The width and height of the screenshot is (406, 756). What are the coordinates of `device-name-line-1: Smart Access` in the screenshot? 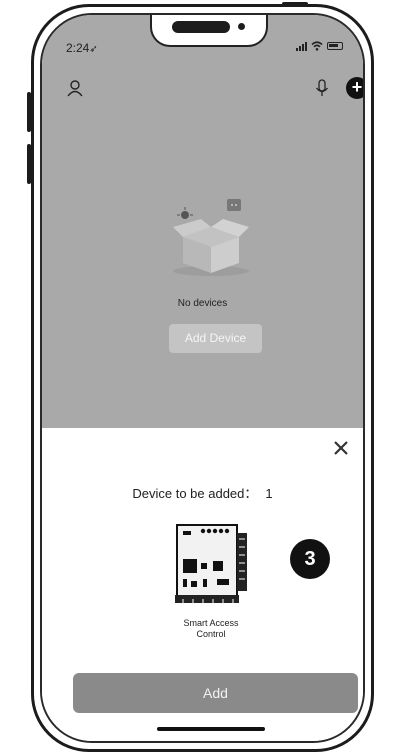 It's located at (211, 623).